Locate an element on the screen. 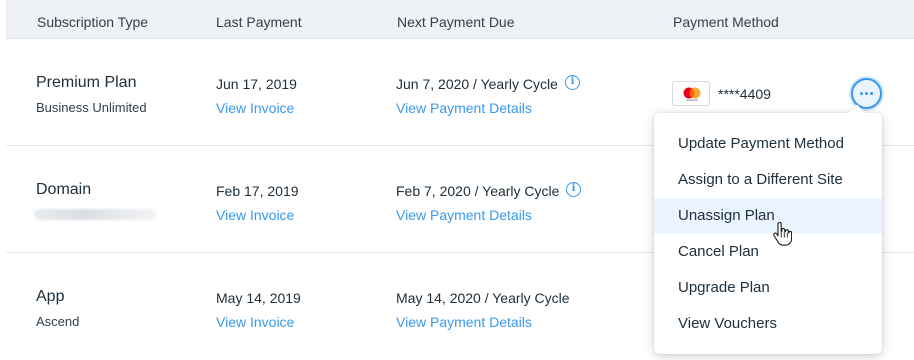 This screenshot has width=914, height=360. menu-item-cancel-plan: Cancel Plan is located at coordinates (768, 252).